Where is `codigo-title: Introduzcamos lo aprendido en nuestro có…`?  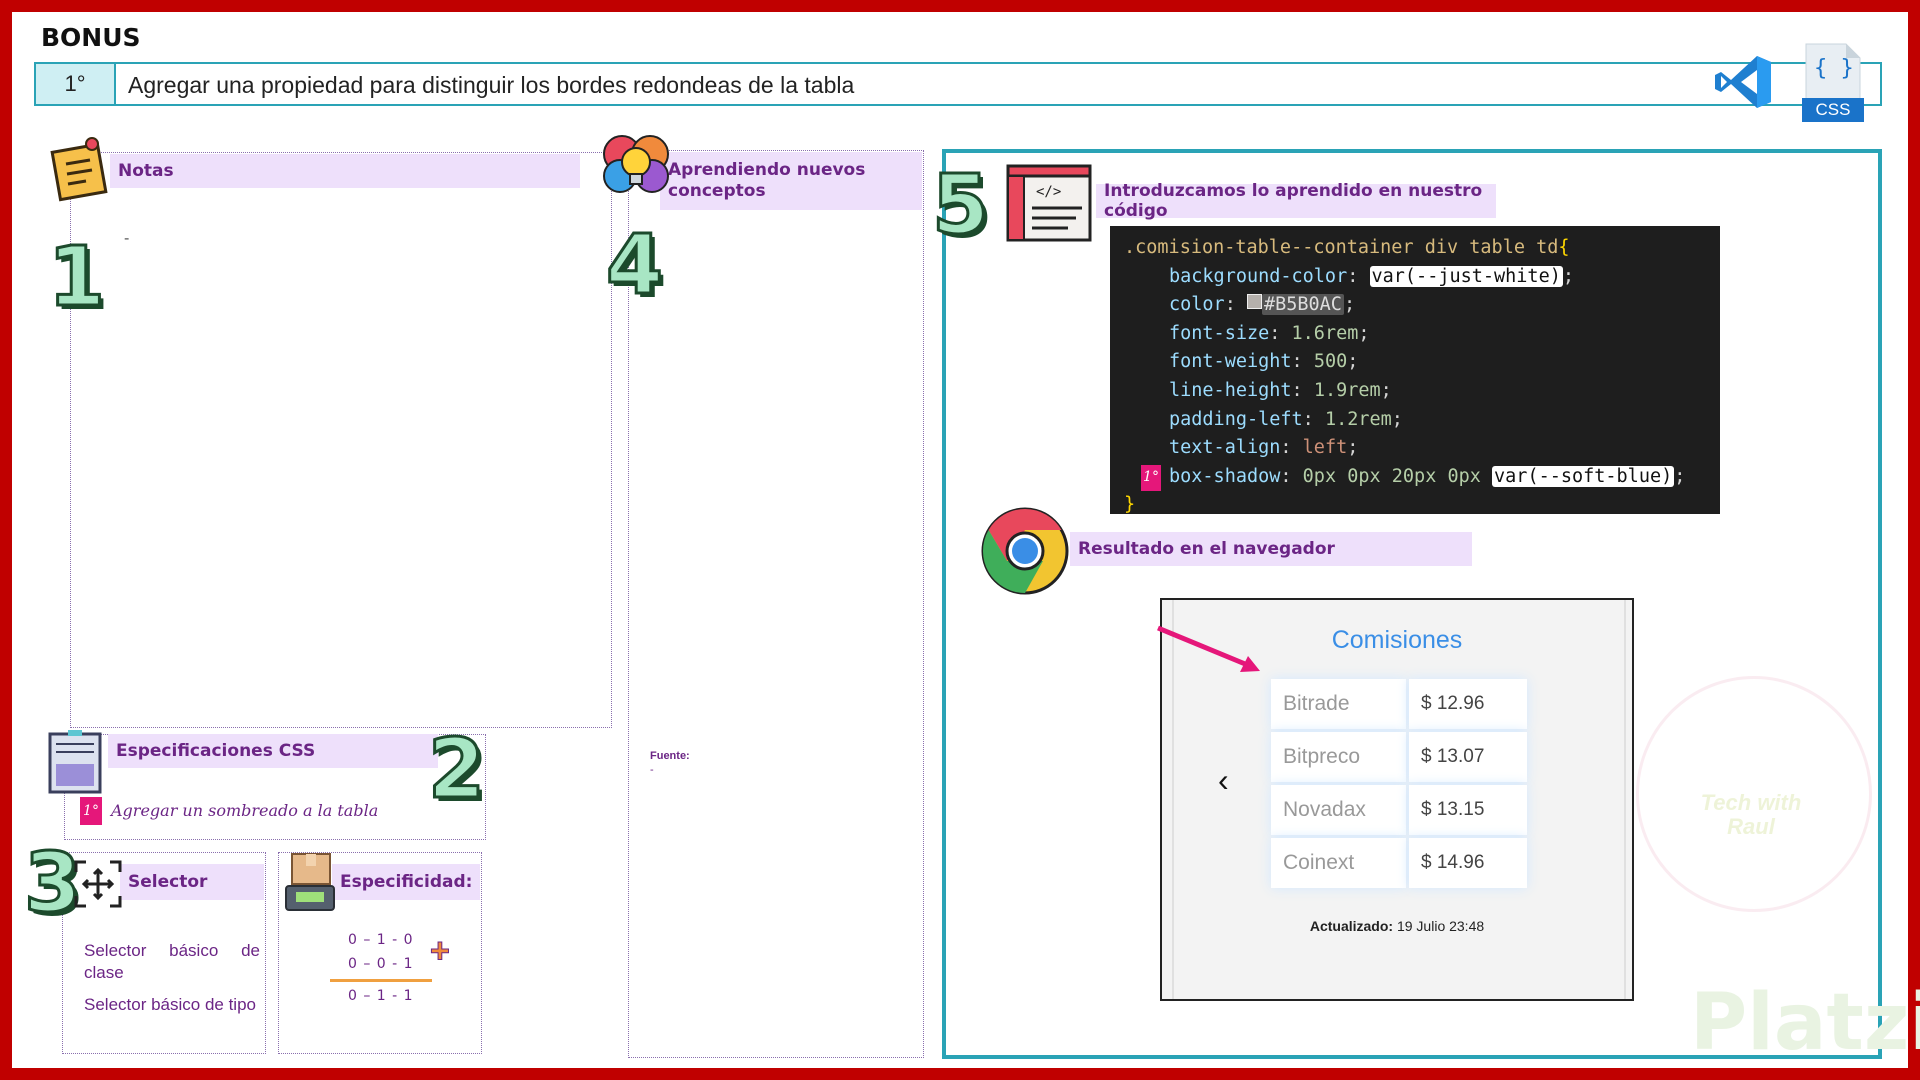
codigo-title: Introduzcamos lo aprendido en nuestro có… is located at coordinates (1293, 201).